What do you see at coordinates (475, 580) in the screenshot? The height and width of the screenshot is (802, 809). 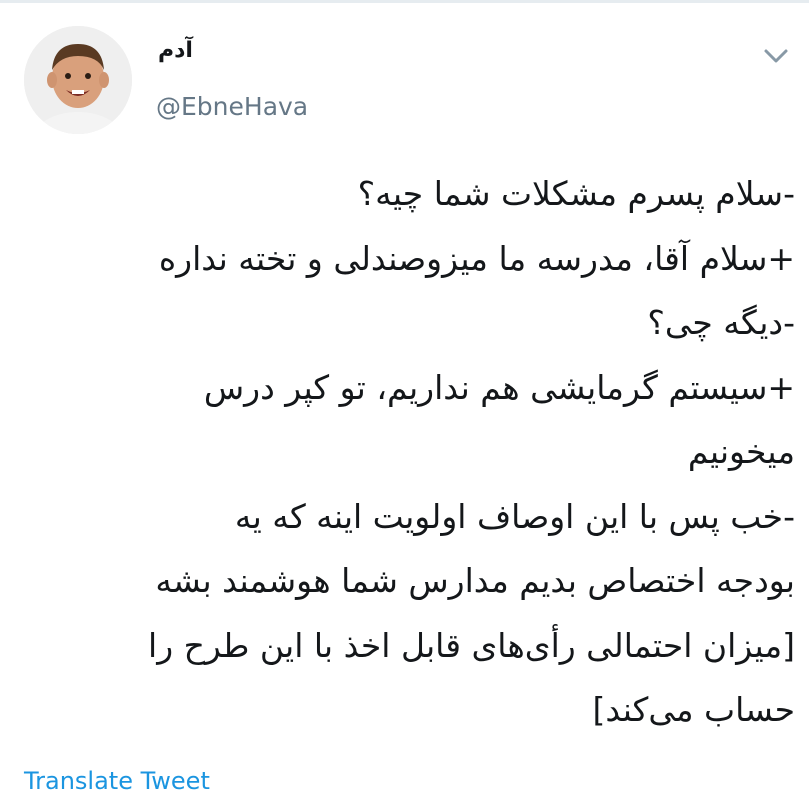 I see `tweet-line: بودجه اختصاص بدیم مدارس شما هوشمند بشه` at bounding box center [475, 580].